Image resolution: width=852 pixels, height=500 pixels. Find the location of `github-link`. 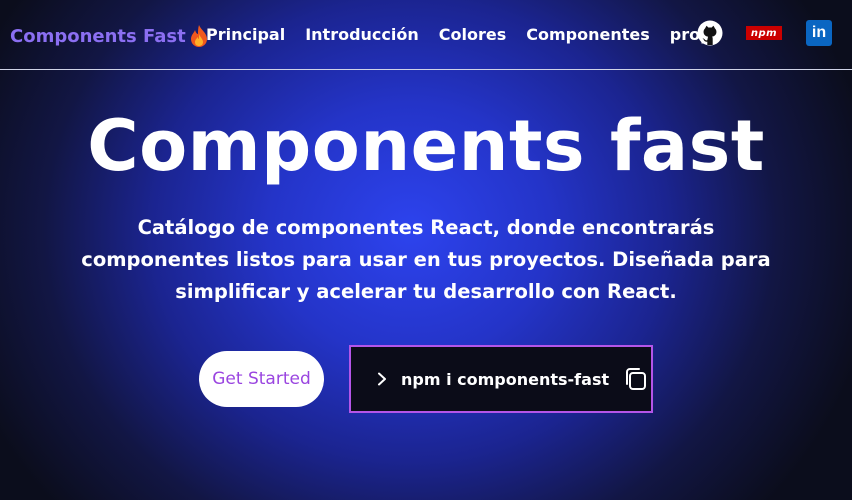

github-link is located at coordinates (710, 33).